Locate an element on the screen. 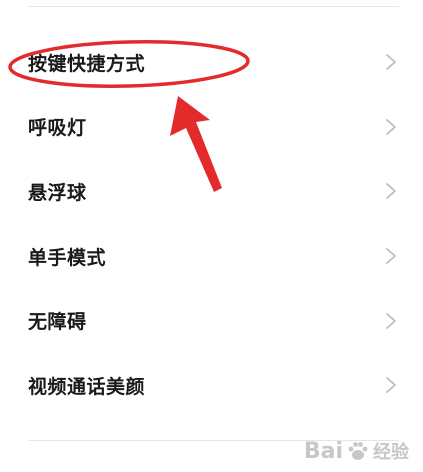 The image size is (423, 472). settings-item-label: 按键快捷方式 is located at coordinates (87, 63).